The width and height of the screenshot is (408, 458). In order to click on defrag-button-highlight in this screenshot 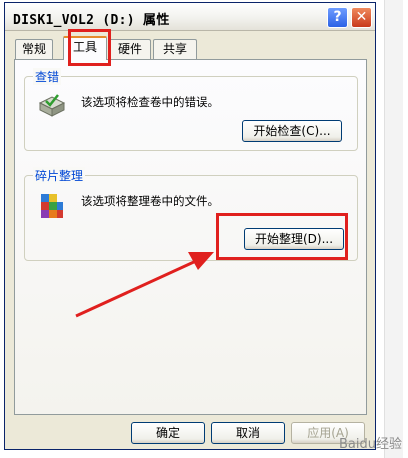, I will do `click(282, 236)`.